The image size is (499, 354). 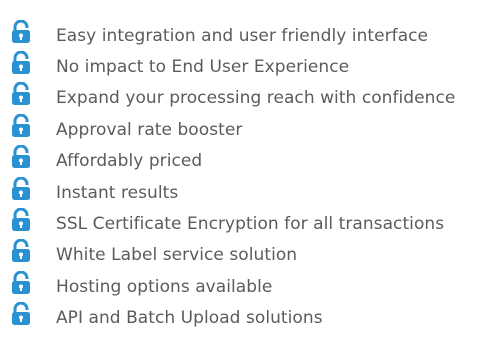 I want to click on feature-item: API and Batch Upload solutions, so click(x=254, y=318).